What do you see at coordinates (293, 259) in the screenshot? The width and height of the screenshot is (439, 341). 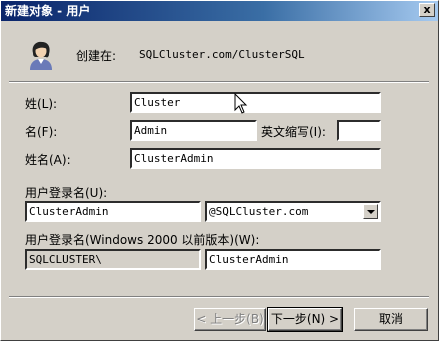 I see `pre2000-logon-field: ClusterAdmin` at bounding box center [293, 259].